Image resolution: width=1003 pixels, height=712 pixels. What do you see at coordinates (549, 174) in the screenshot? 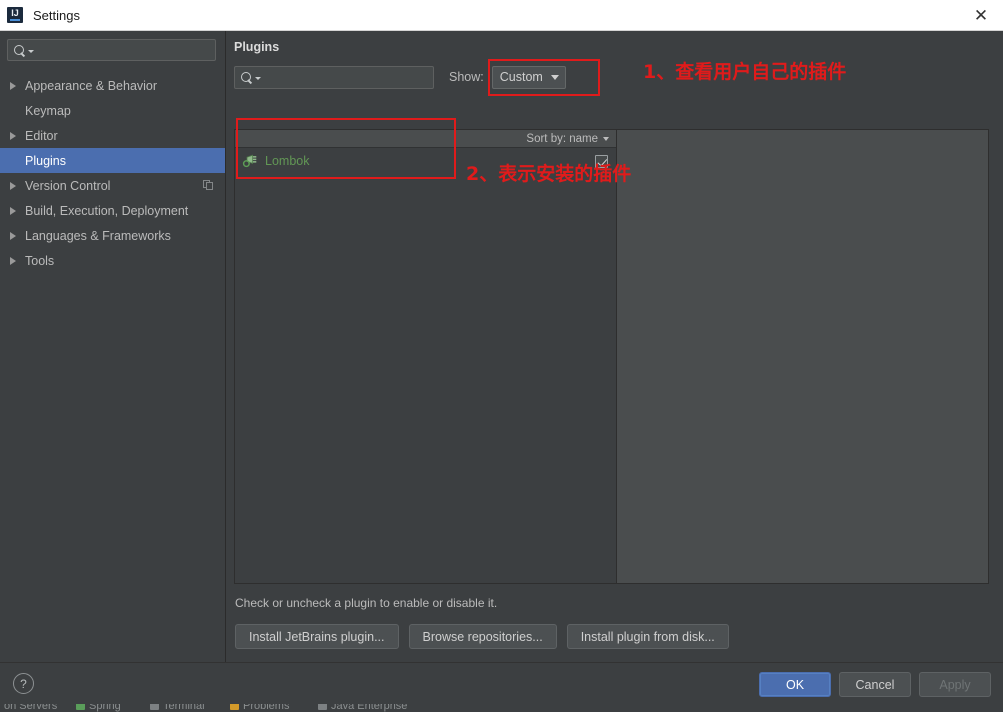
I see `annotation-note-2: 2、表示安装的插件` at bounding box center [549, 174].